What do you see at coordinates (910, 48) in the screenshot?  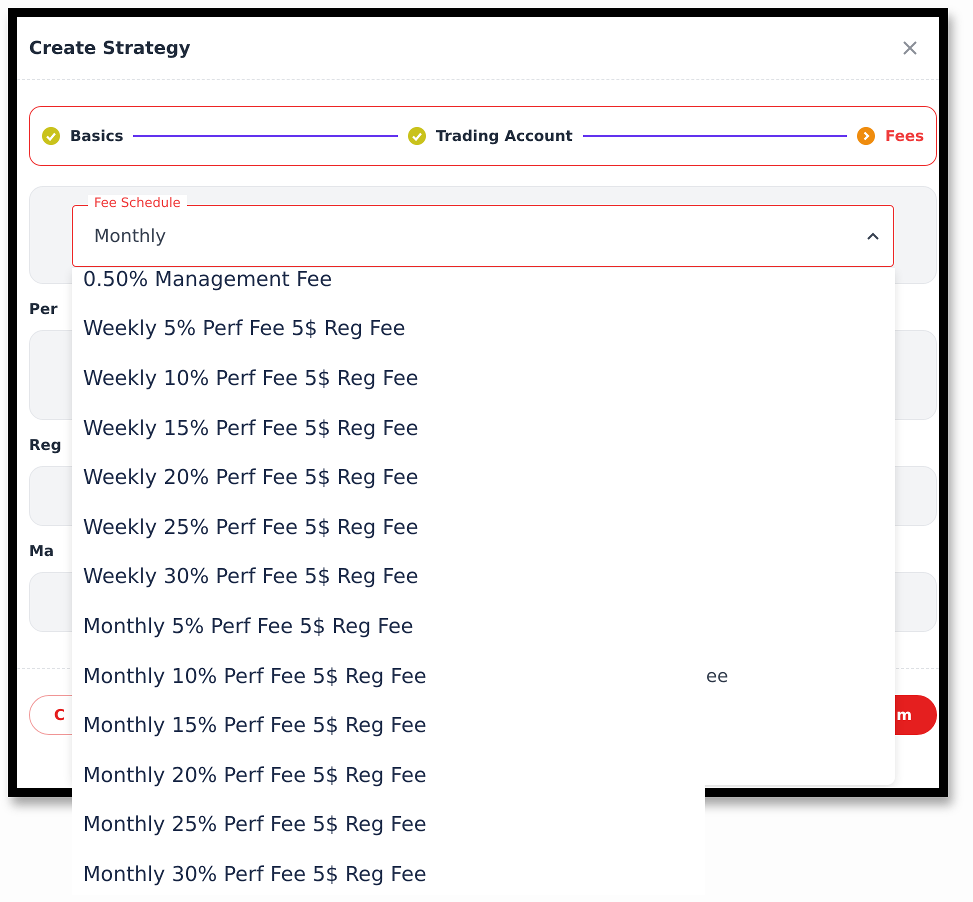 I see `close-icon` at bounding box center [910, 48].